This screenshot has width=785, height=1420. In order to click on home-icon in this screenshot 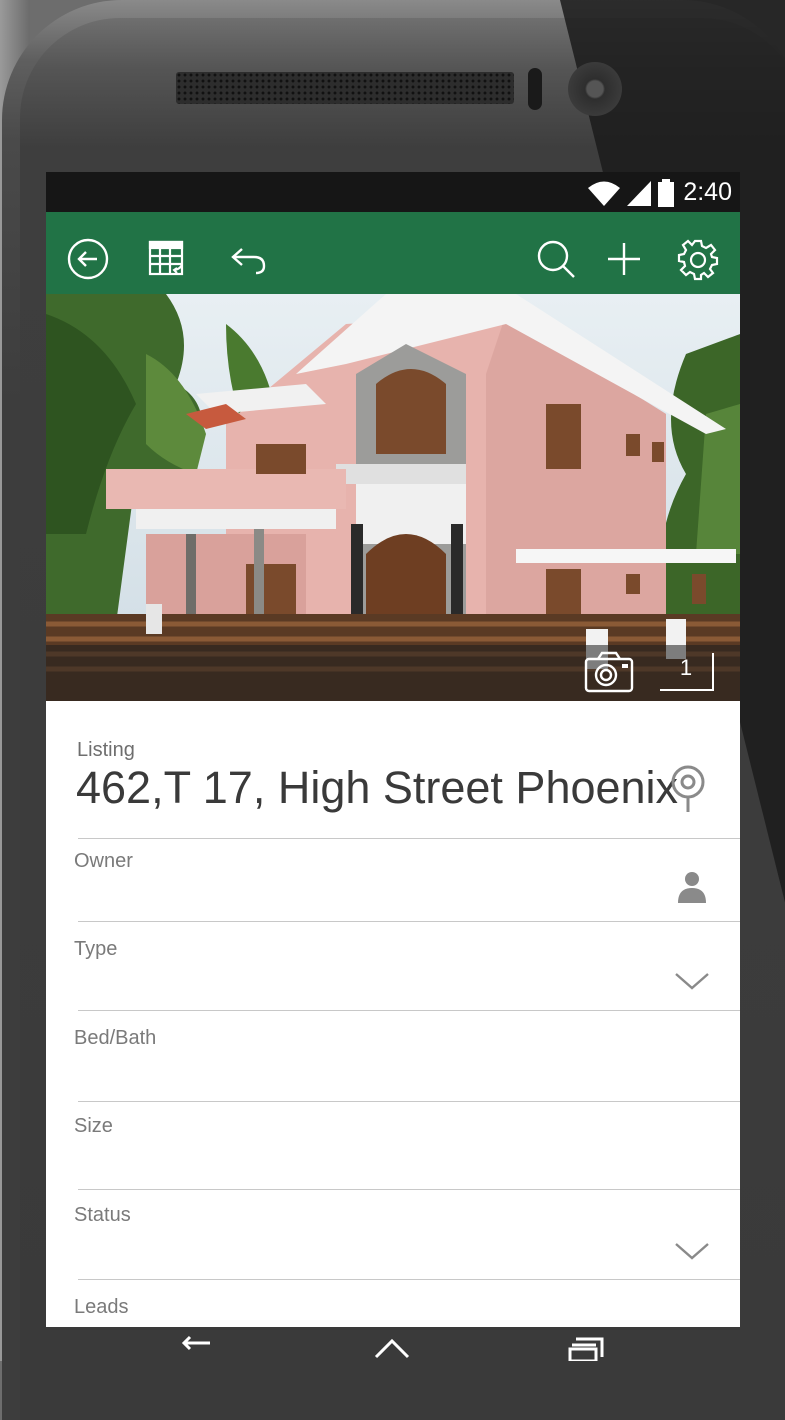, I will do `click(392, 1348)`.